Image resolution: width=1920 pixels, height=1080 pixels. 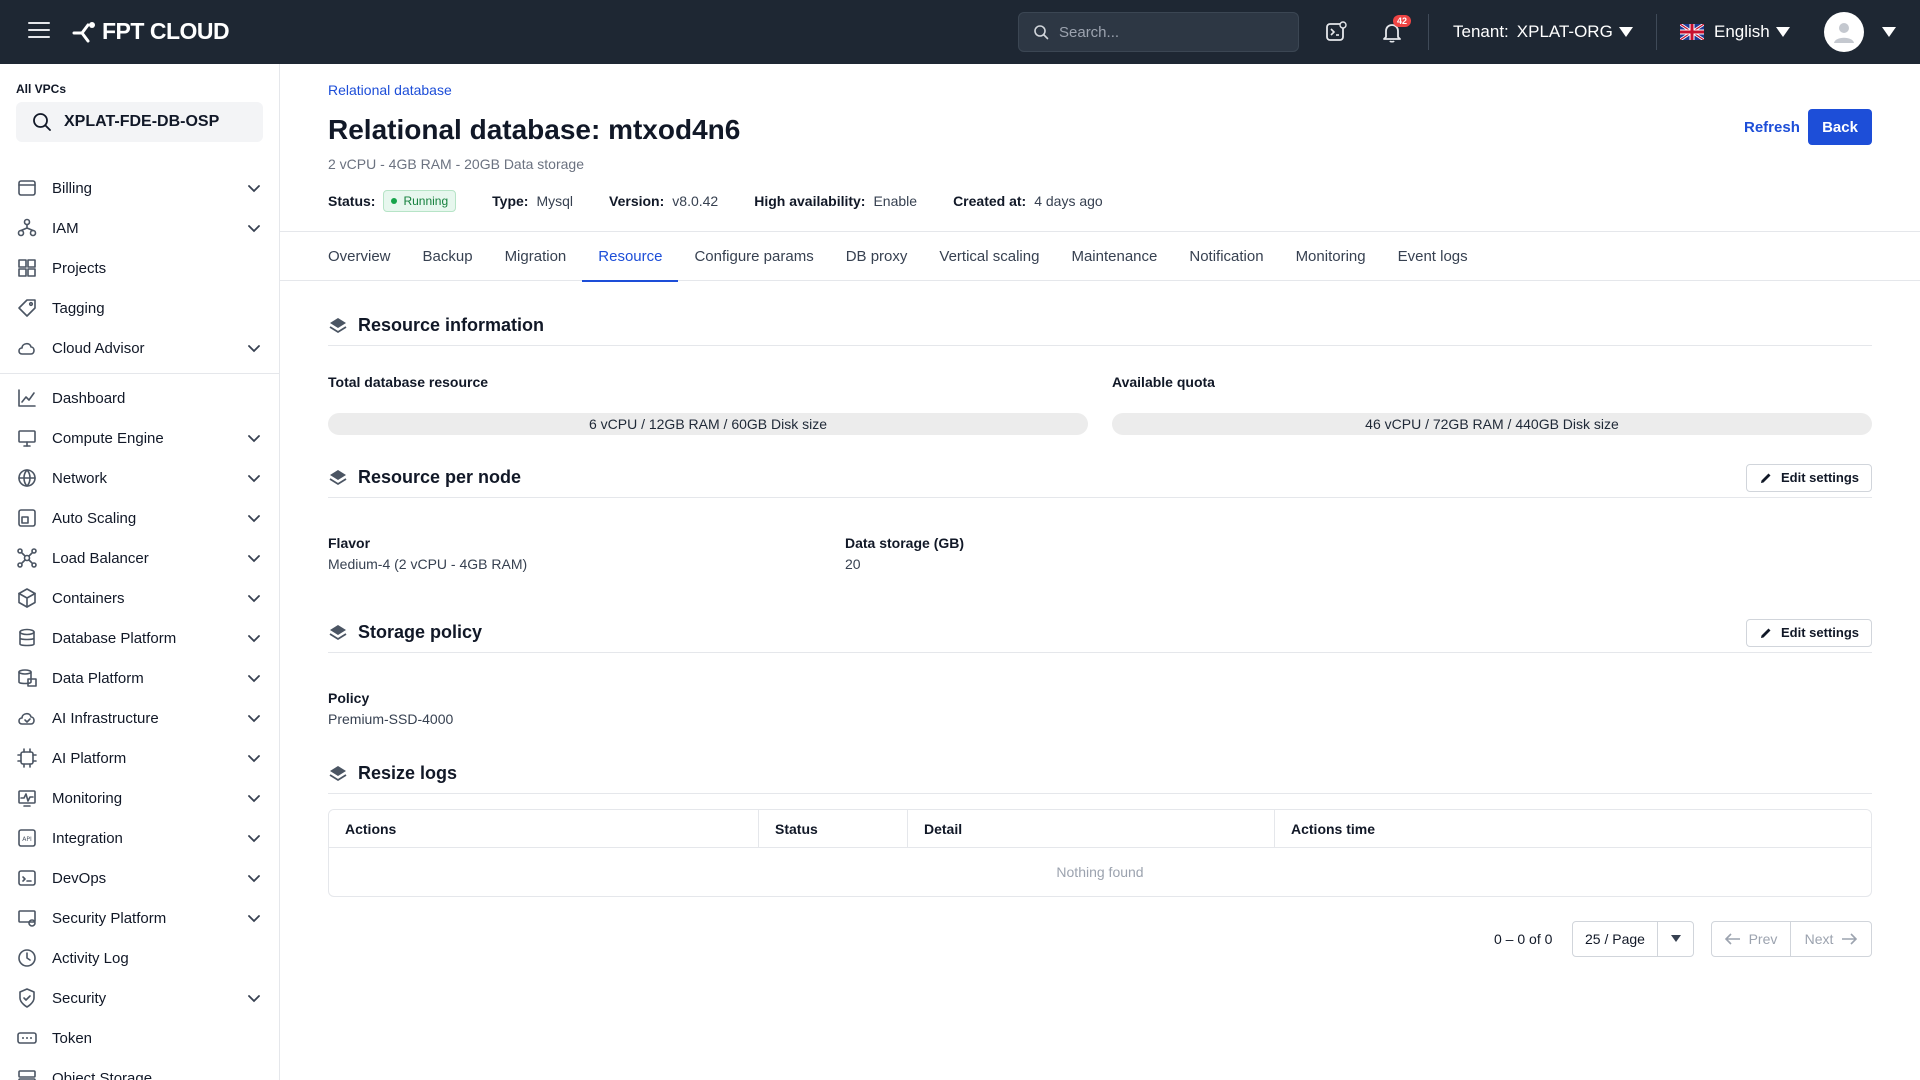 I want to click on top-bar: FPT CLOUD 42 Tenant: XPLAT-ORG, so click(x=960, y=32).